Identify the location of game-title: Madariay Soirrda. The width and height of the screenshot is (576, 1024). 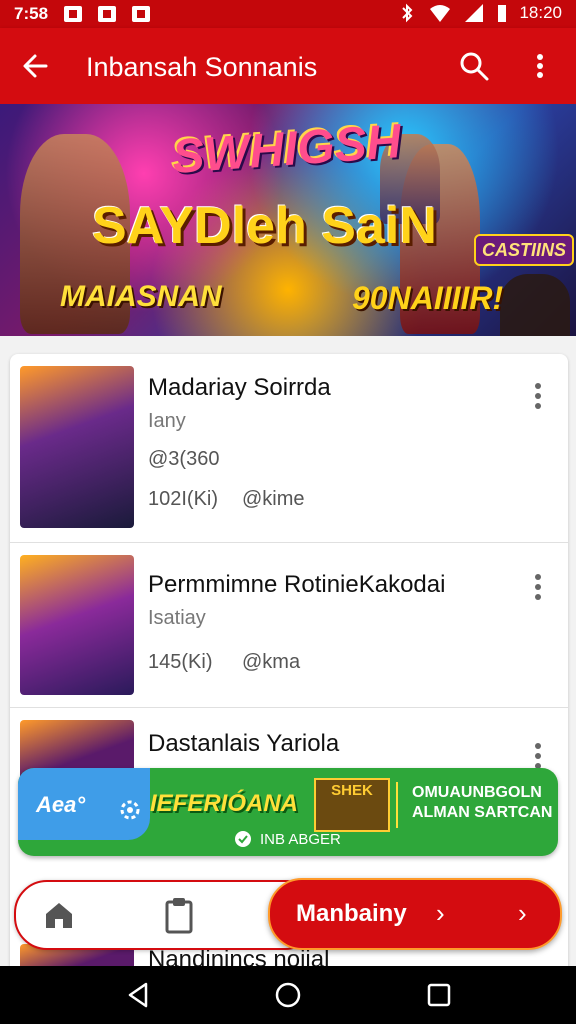
(239, 387).